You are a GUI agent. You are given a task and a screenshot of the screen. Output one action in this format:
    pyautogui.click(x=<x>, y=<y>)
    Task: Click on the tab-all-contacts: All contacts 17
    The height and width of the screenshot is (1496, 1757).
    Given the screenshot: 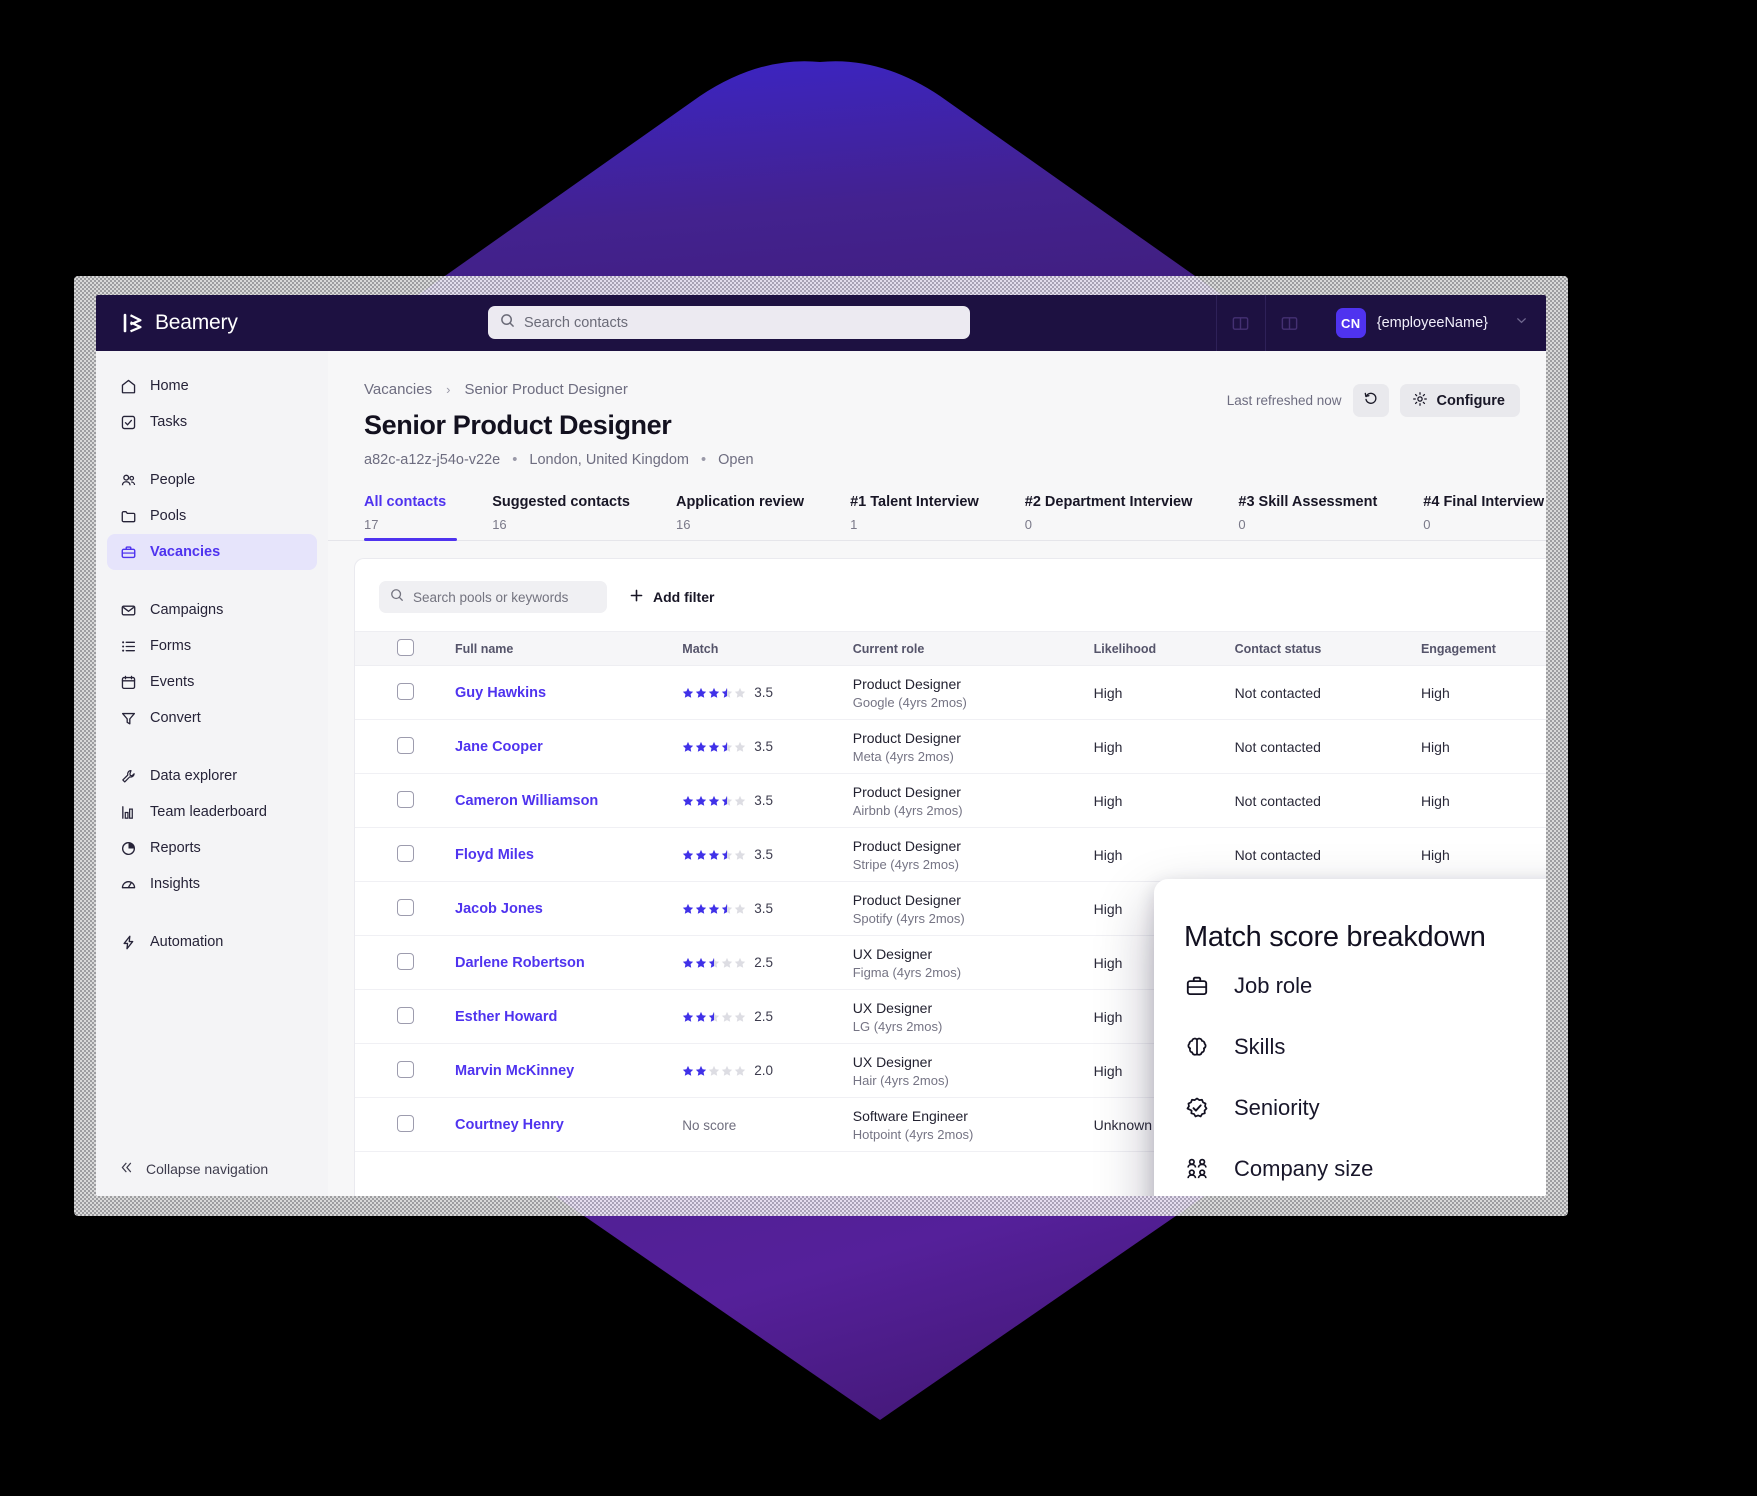 What is the action you would take?
    pyautogui.click(x=428, y=513)
    